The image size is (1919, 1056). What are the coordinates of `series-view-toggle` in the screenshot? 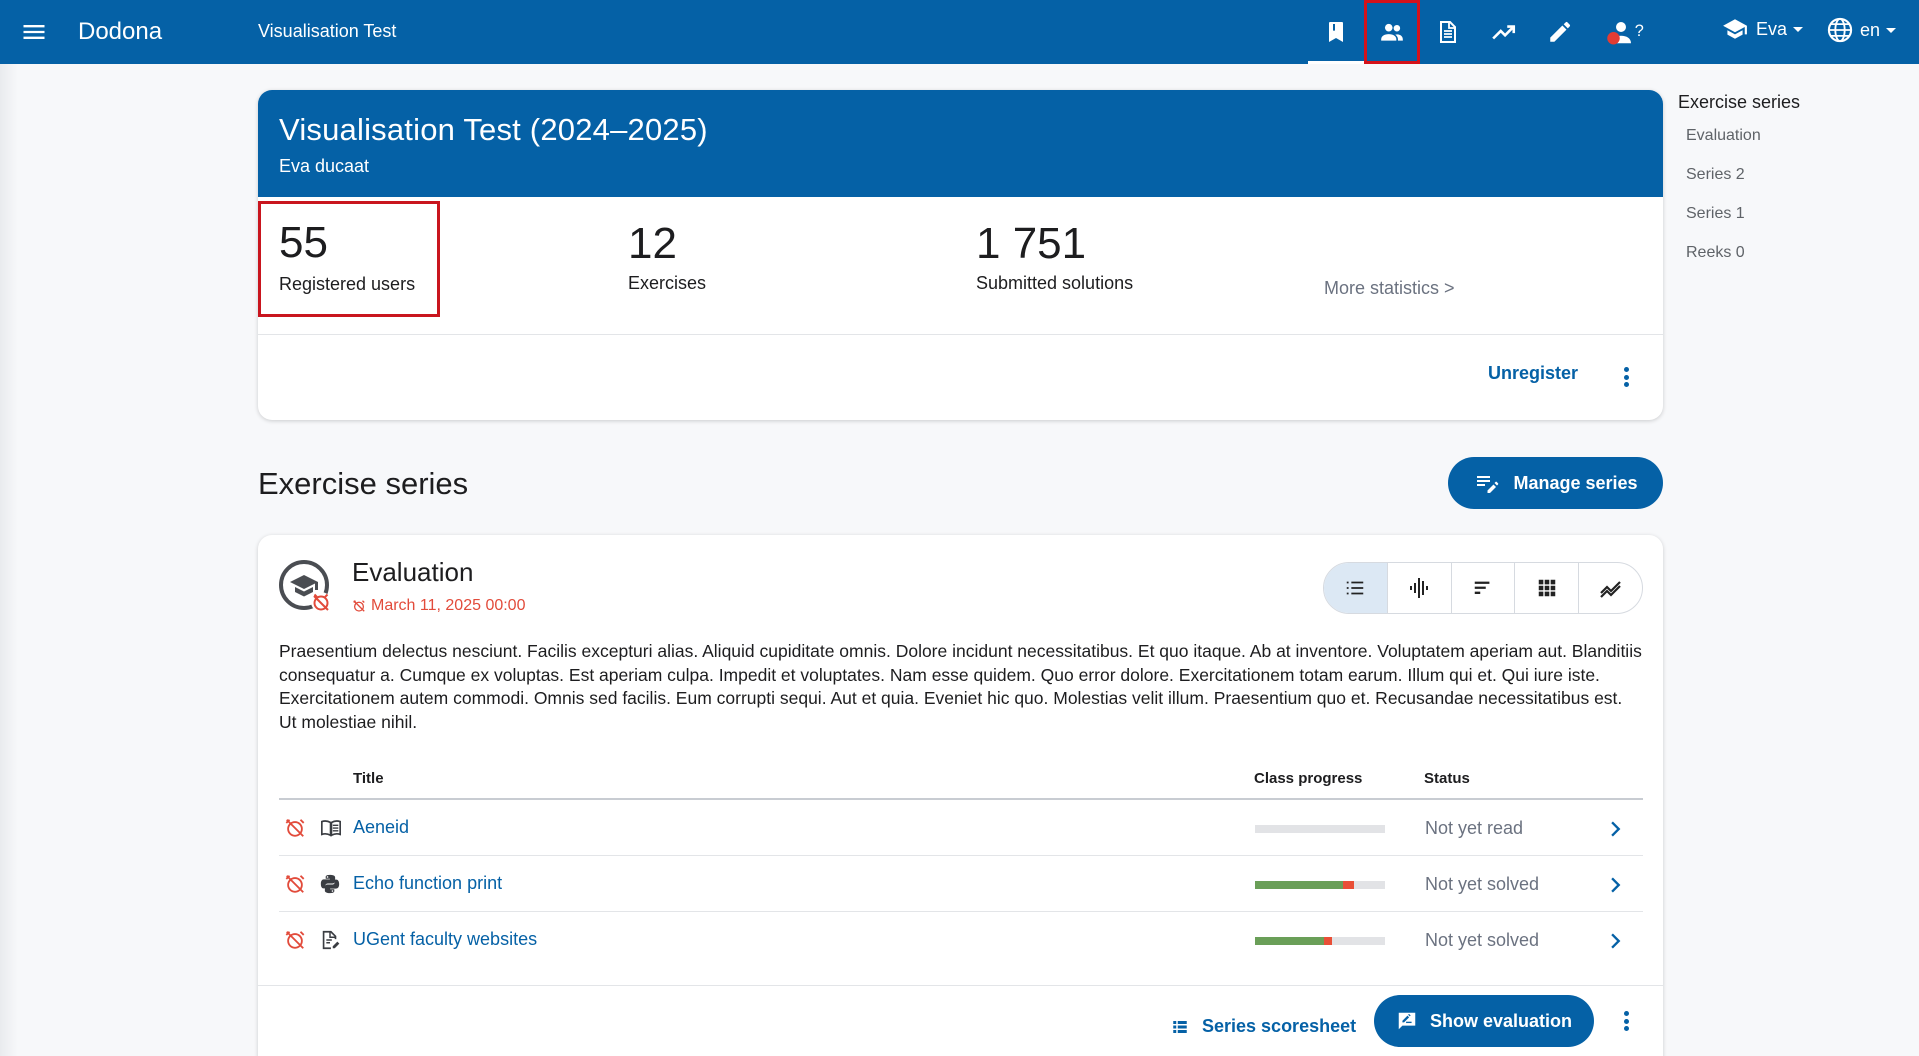 It's located at (1483, 588).